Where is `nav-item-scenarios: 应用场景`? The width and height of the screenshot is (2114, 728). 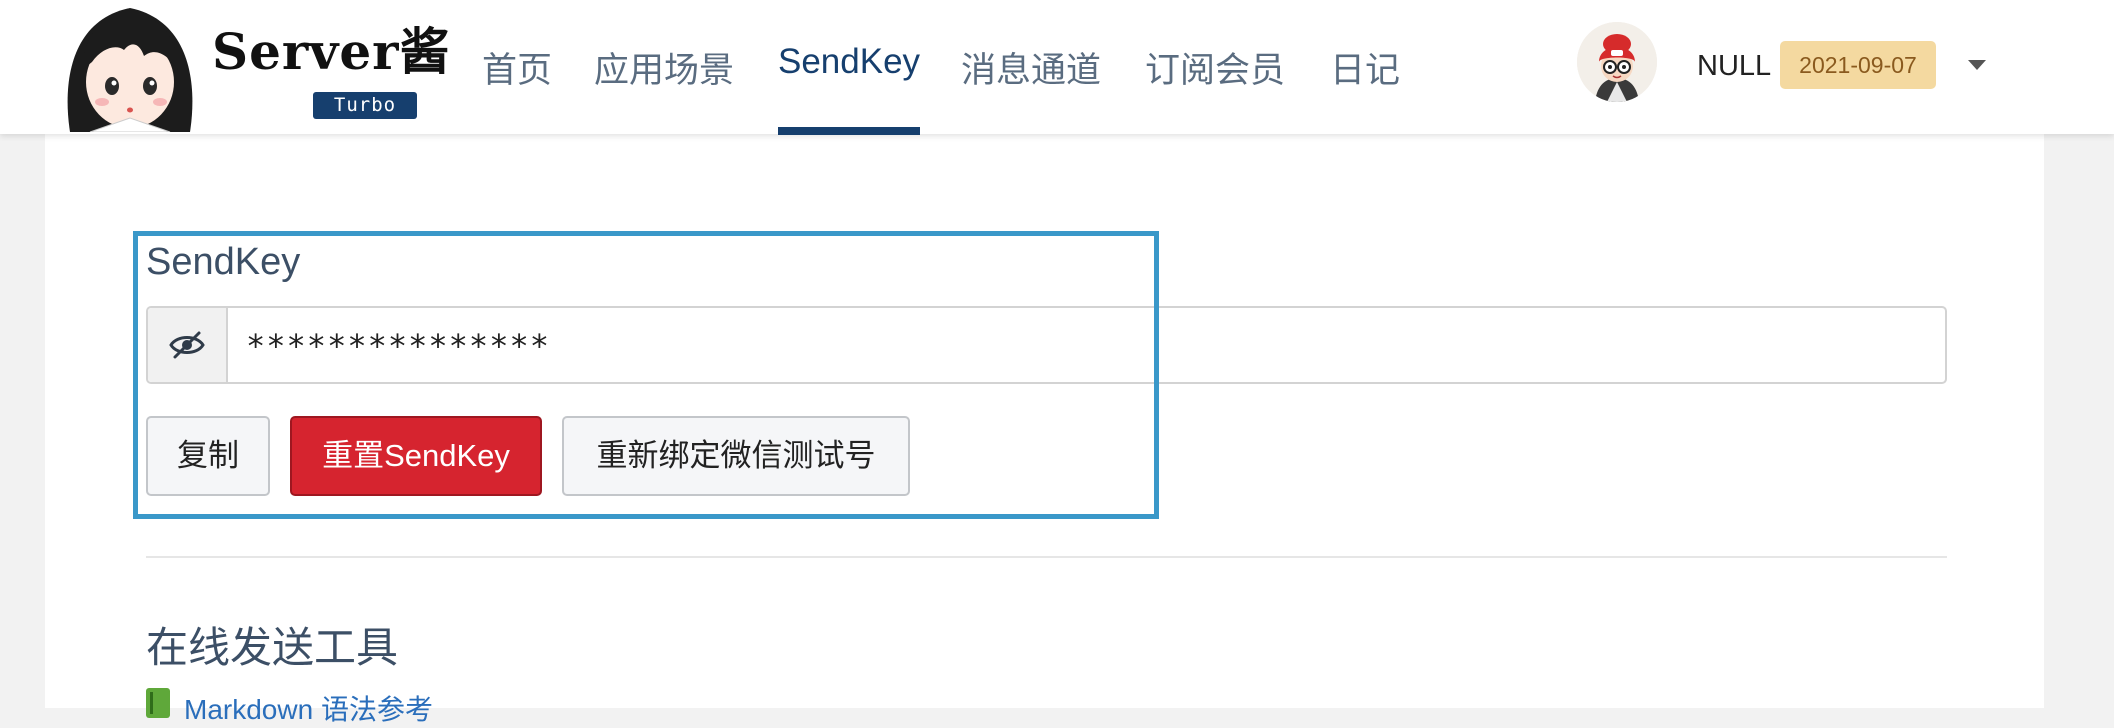
nav-item-scenarios: 应用场景 is located at coordinates (664, 67).